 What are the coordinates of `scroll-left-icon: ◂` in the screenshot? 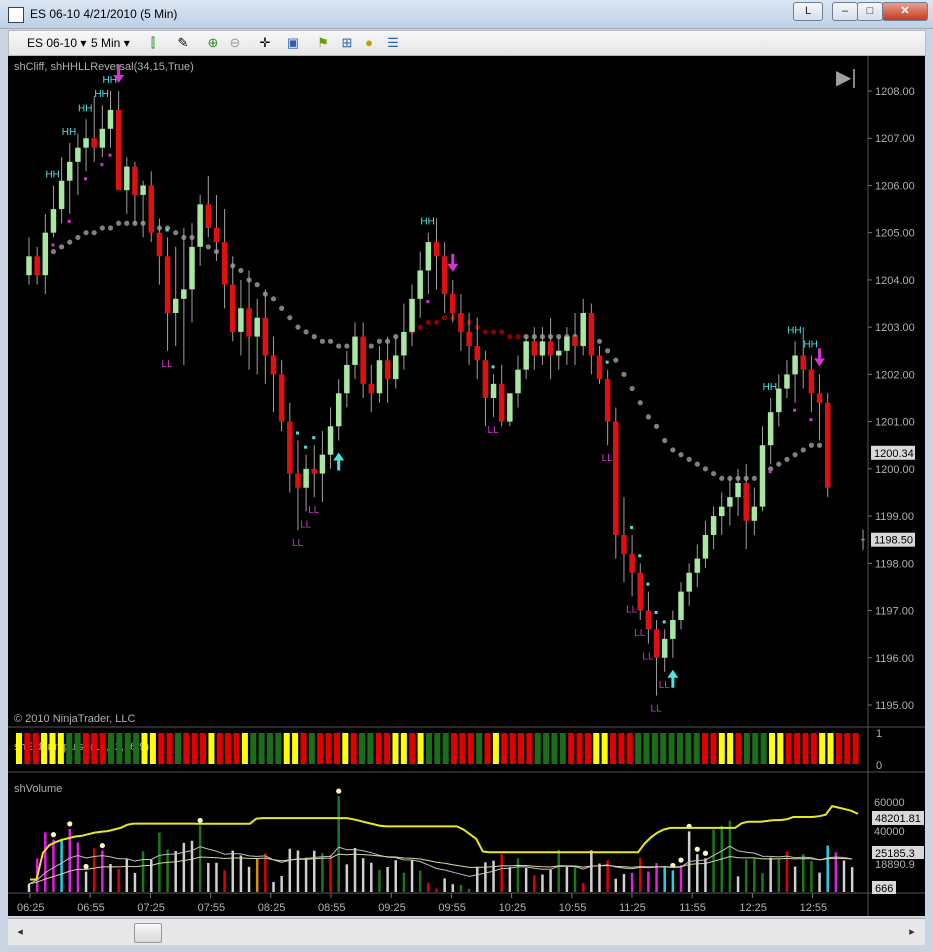 It's located at (20, 932).